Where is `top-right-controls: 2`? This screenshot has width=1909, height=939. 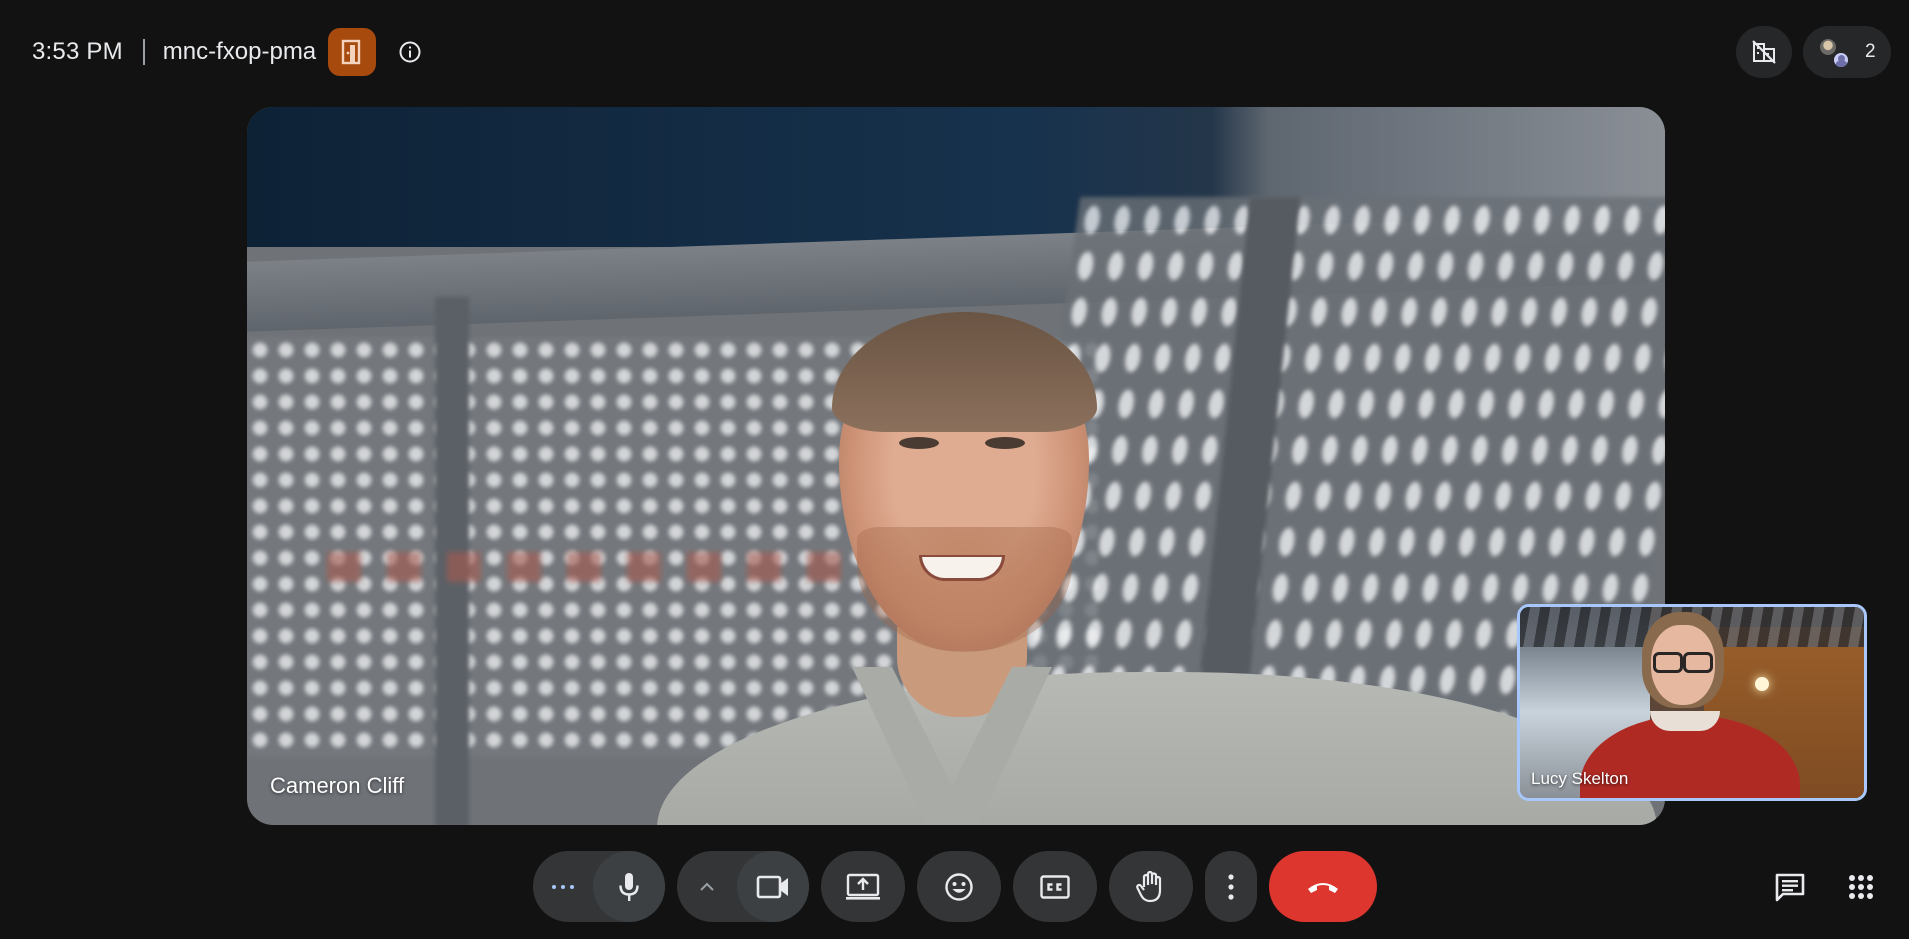
top-right-controls: 2 is located at coordinates (1813, 52).